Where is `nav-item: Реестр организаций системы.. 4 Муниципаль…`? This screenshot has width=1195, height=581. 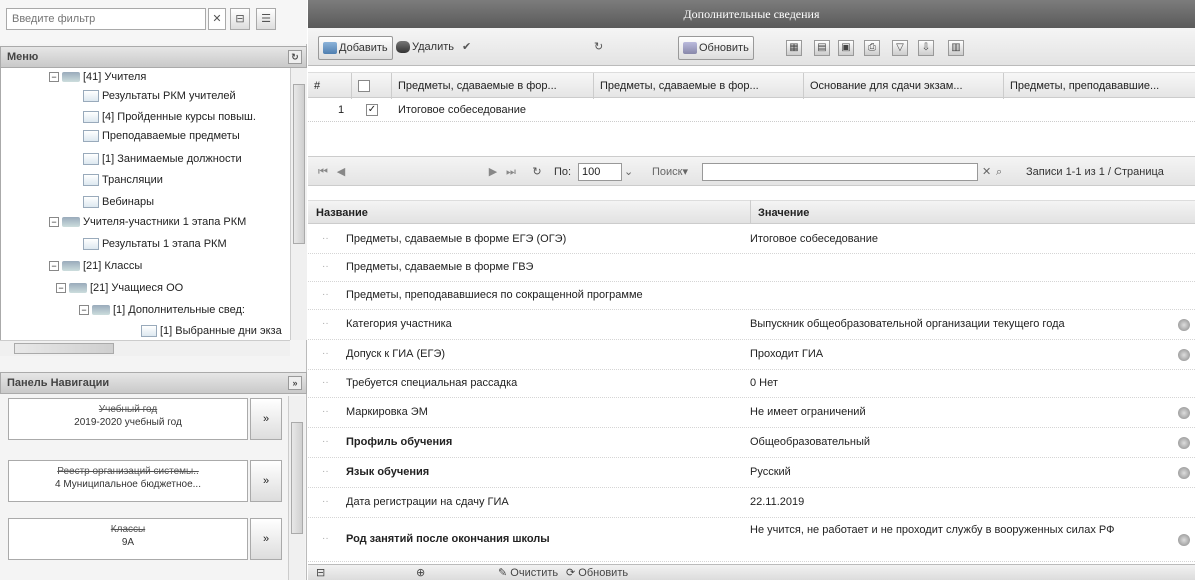
nav-item: Реестр организаций системы.. 4 Муниципаль… is located at coordinates (128, 481).